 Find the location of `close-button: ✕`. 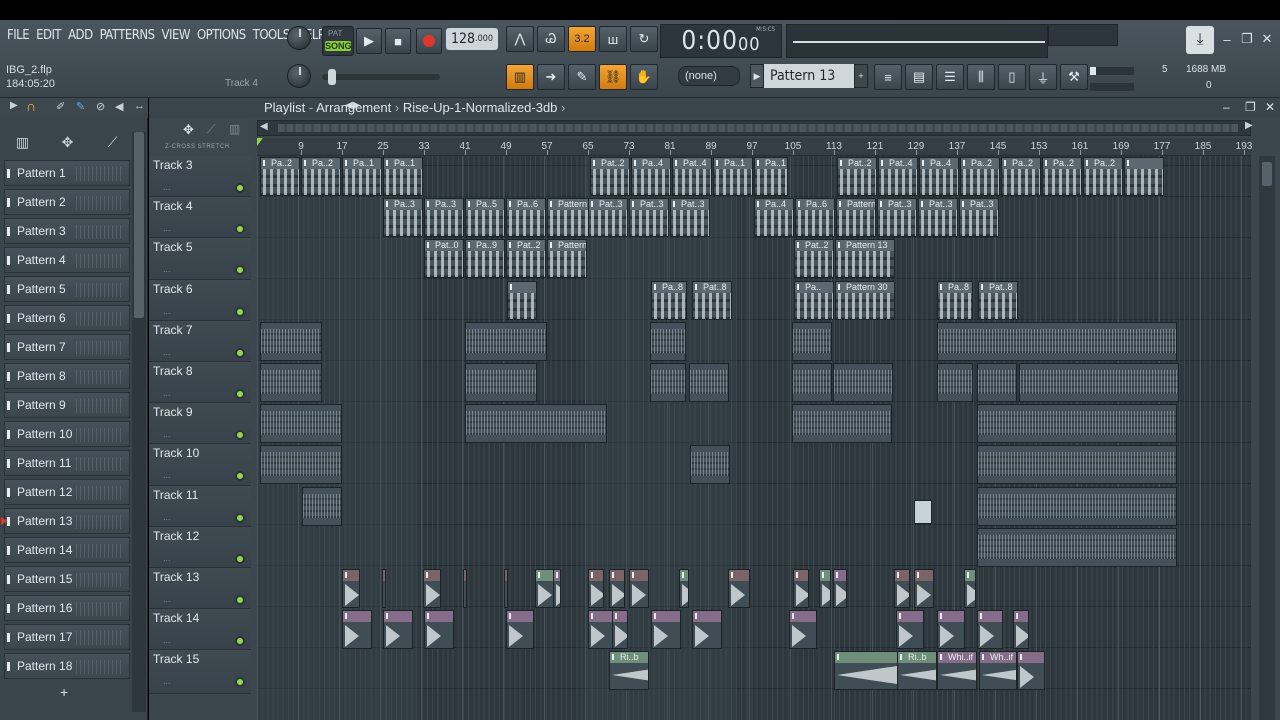

close-button: ✕ is located at coordinates (1267, 39).